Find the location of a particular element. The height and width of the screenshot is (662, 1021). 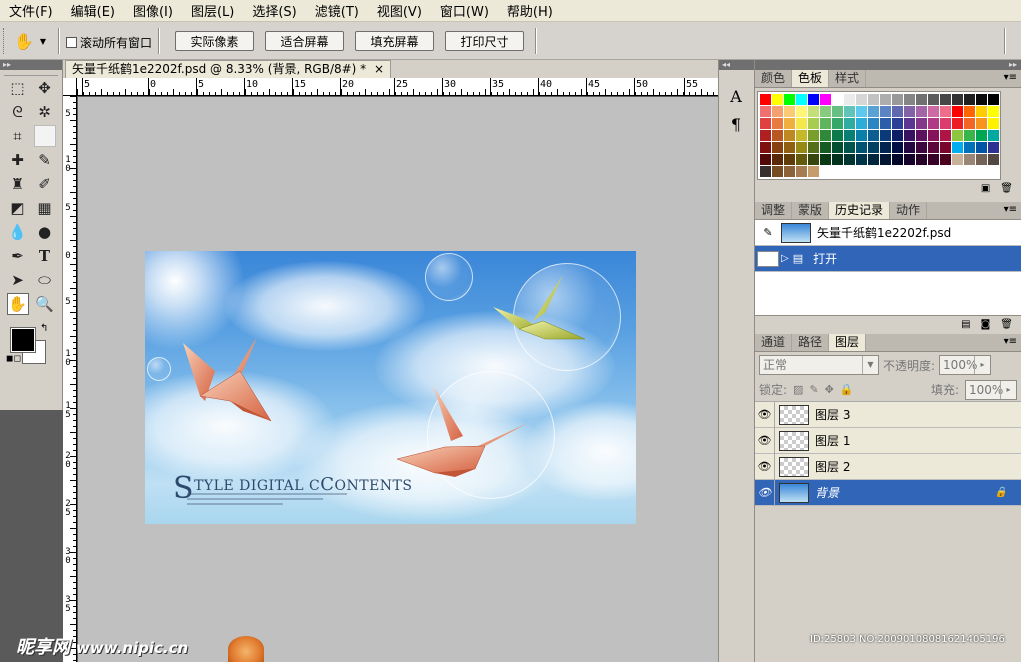

menu-item: 图像(I) is located at coordinates (153, 10).